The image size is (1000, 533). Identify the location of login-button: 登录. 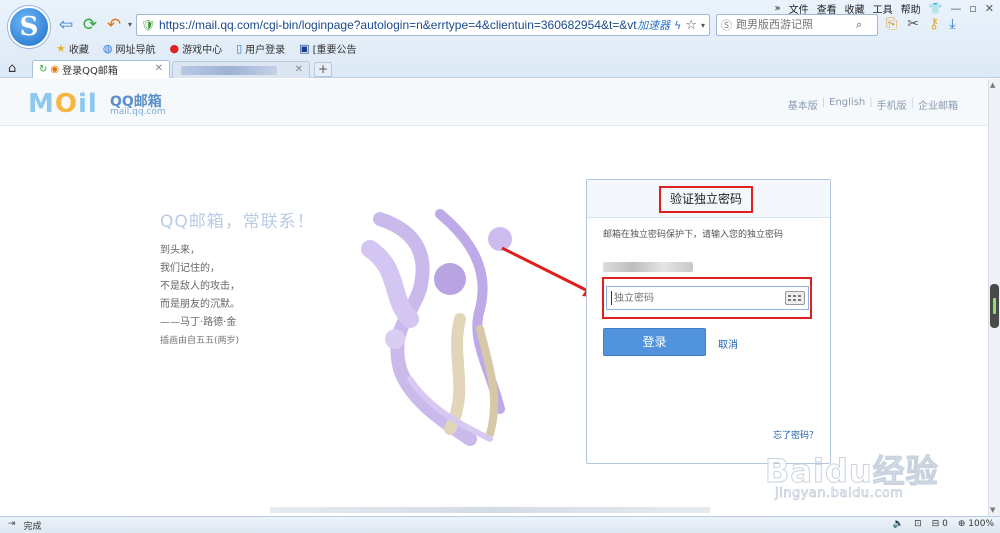
(654, 342).